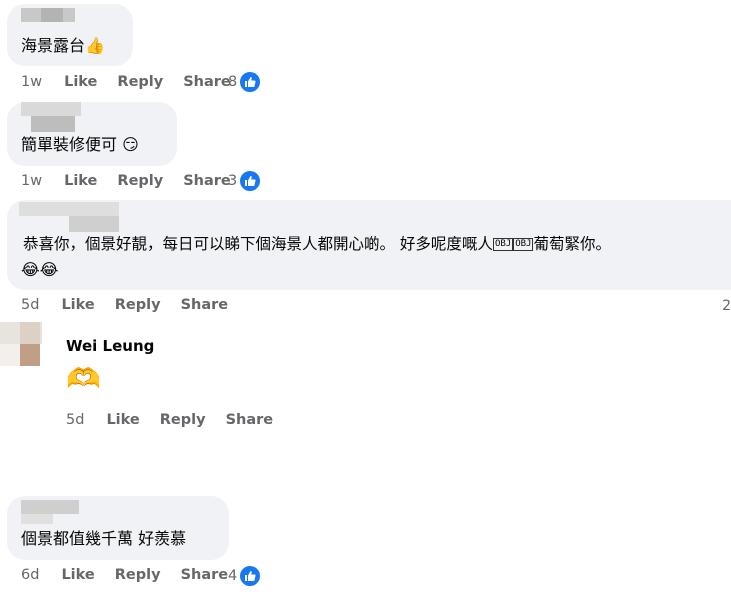 The image size is (731, 595). I want to click on reaction-number: 8, so click(233, 82).